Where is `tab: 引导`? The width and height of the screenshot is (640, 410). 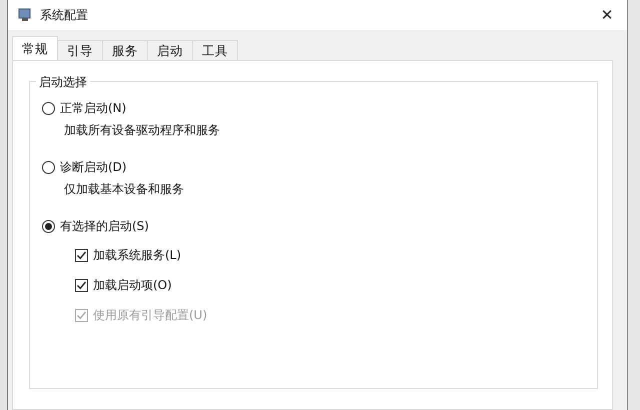 tab: 引导 is located at coordinates (80, 50).